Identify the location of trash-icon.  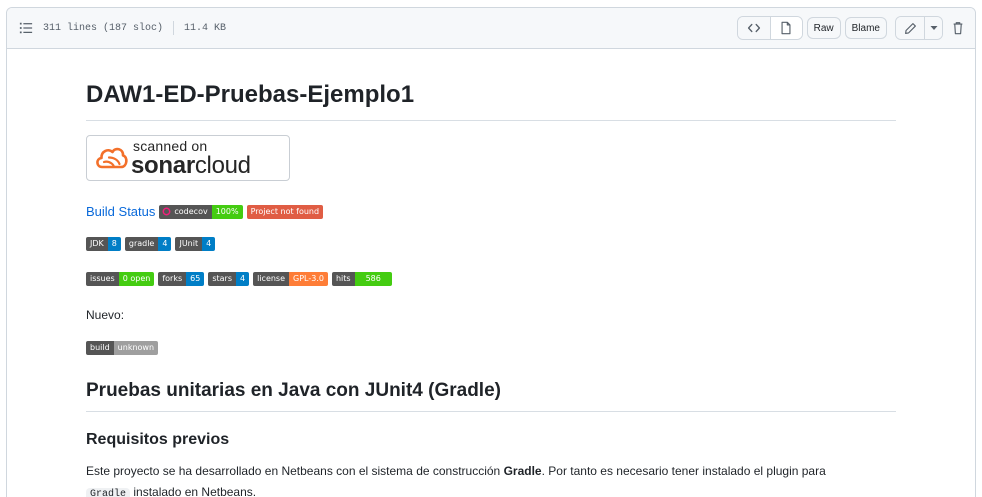
(958, 28).